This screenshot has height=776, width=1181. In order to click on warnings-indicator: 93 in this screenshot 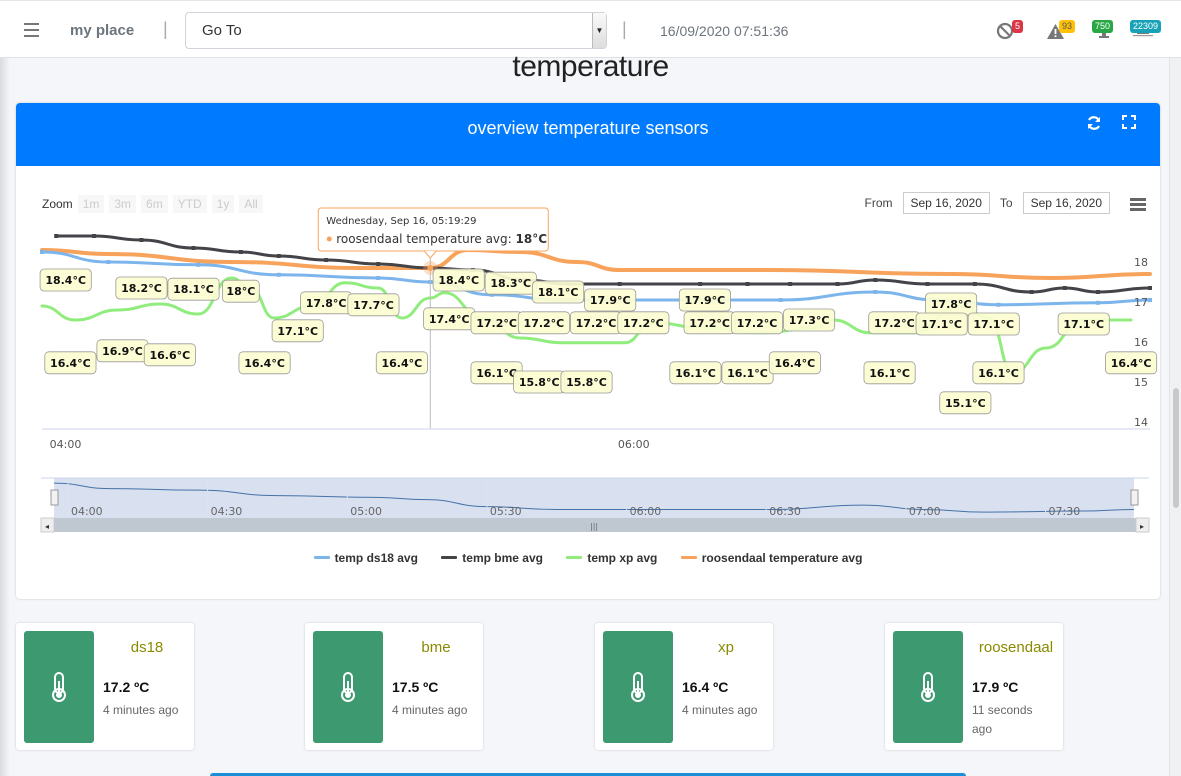, I will do `click(1061, 30)`.